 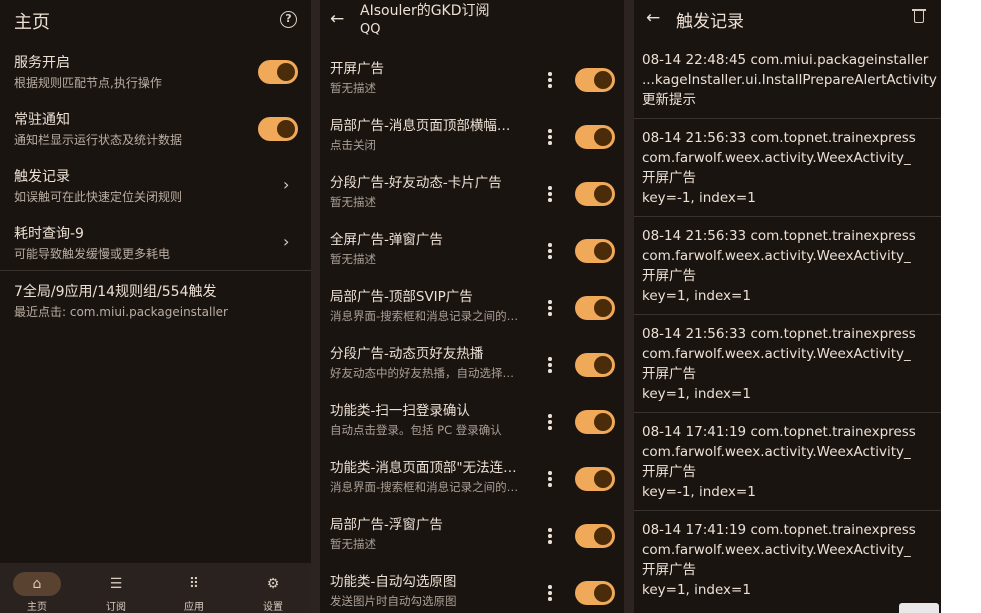 What do you see at coordinates (416, 430) in the screenshot?
I see `rule-description: 自动点击登录。包括 PC 登录确认` at bounding box center [416, 430].